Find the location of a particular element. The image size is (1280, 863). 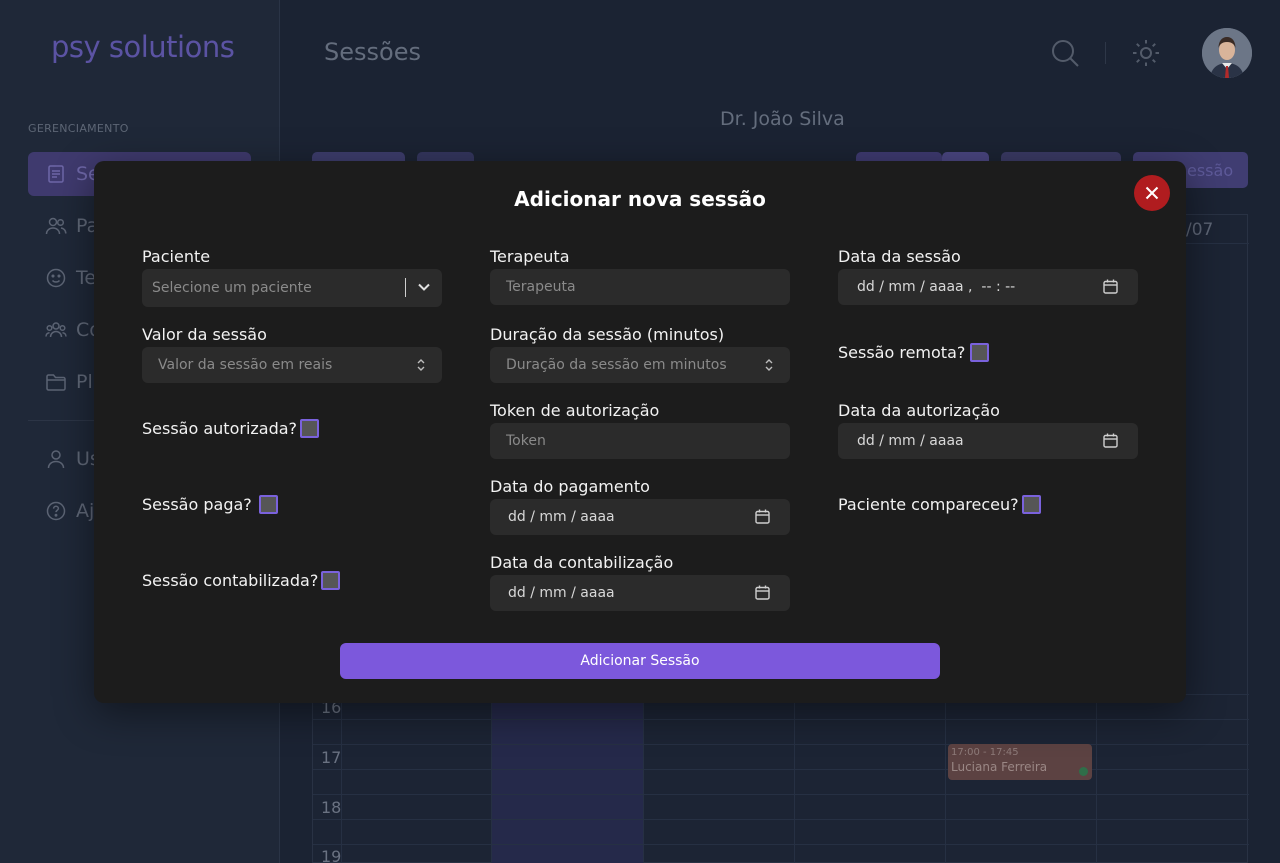

avatar-image is located at coordinates (1227, 53).